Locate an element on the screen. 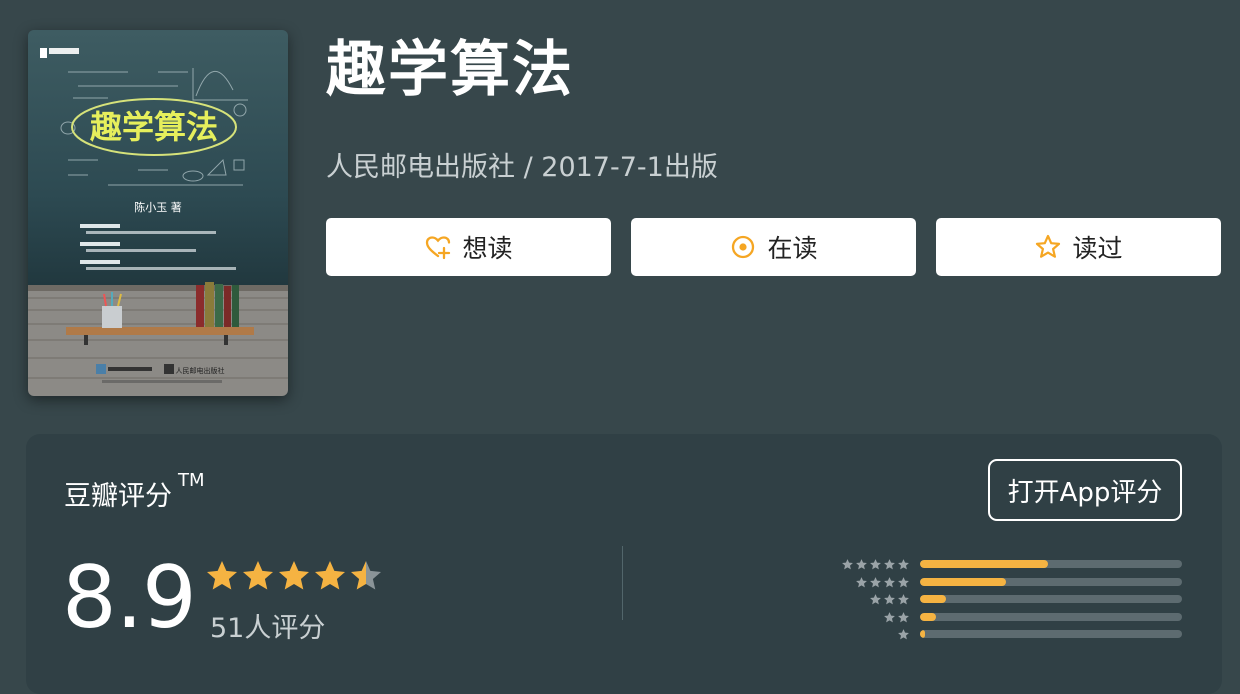 The image size is (1240, 694). cover-author: 陈小玉 著 is located at coordinates (158, 207).